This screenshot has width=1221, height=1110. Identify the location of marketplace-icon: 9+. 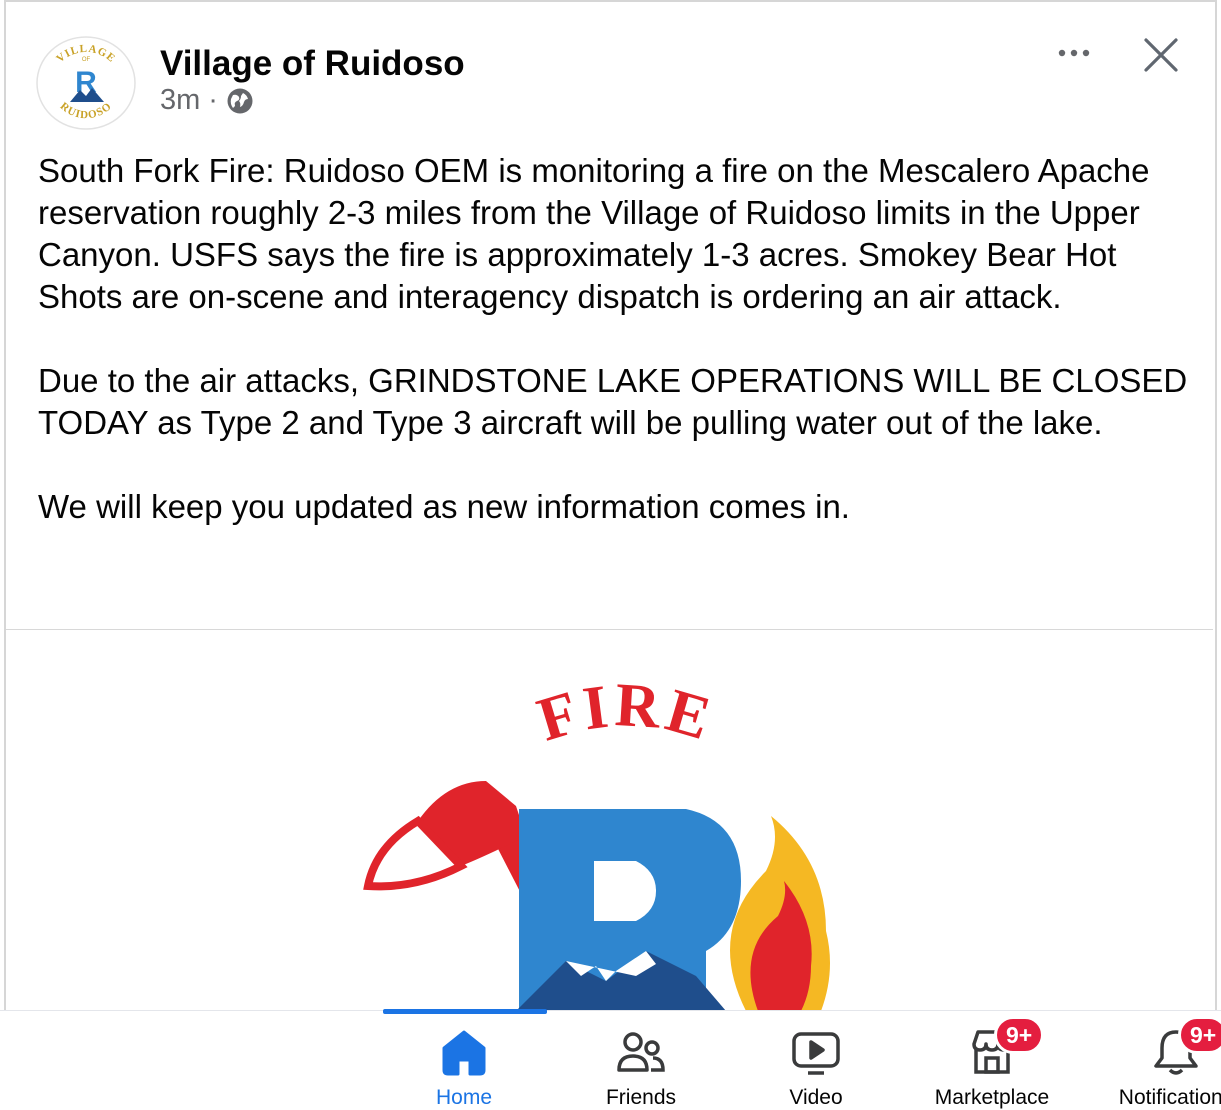
(1005, 1047).